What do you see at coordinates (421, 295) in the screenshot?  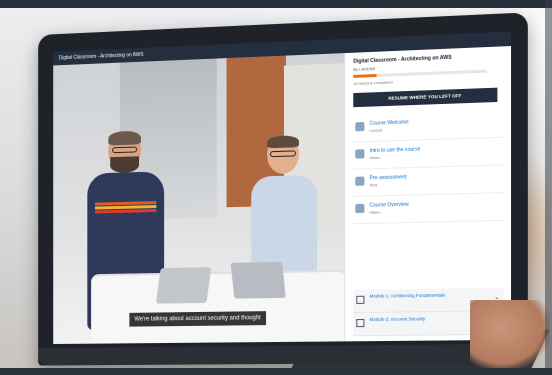 I see `module-title: Module 1: Architecting Fundamentals` at bounding box center [421, 295].